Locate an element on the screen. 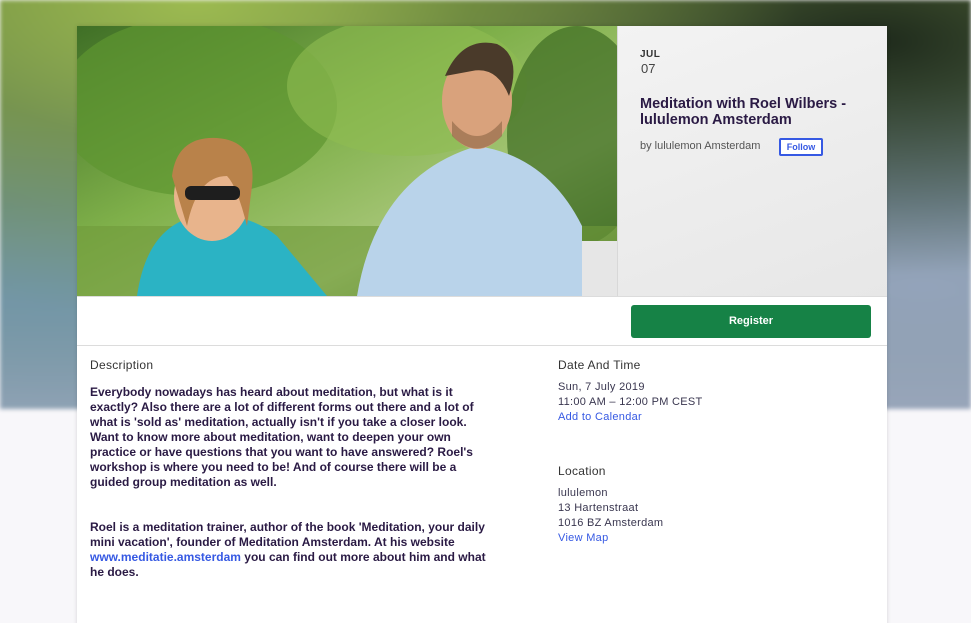  follow-button: Follow is located at coordinates (801, 147).